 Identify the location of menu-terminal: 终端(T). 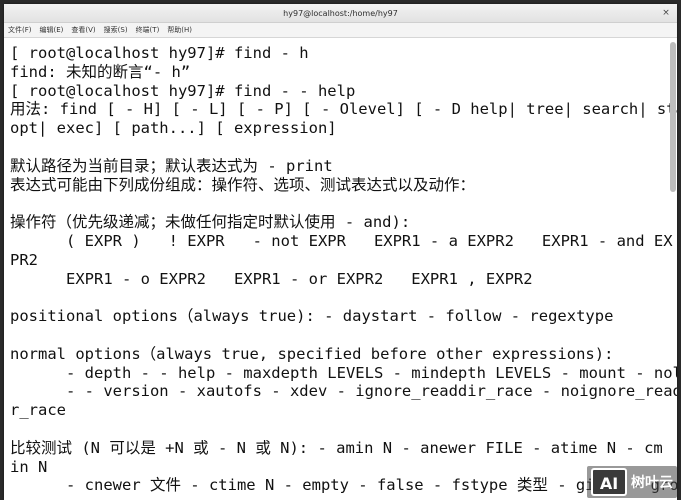
(148, 30).